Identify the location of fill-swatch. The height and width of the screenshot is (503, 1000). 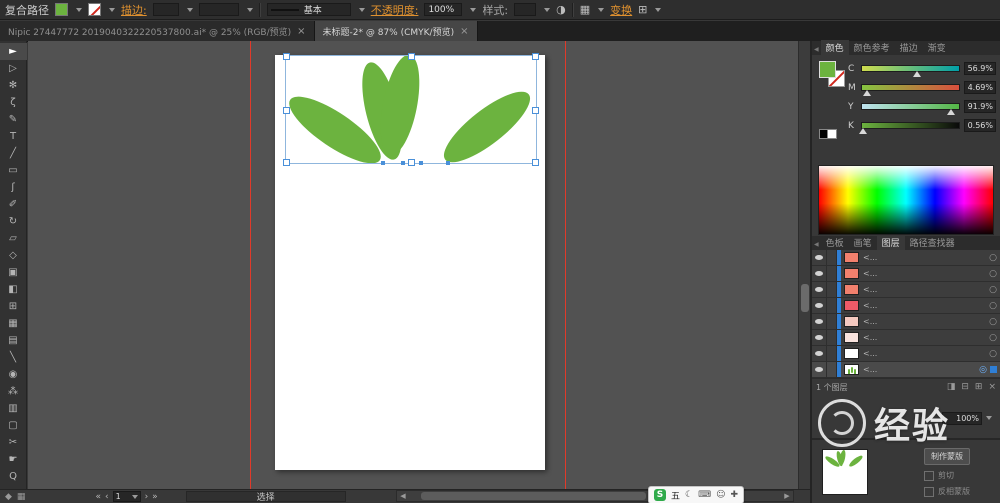
(827, 69).